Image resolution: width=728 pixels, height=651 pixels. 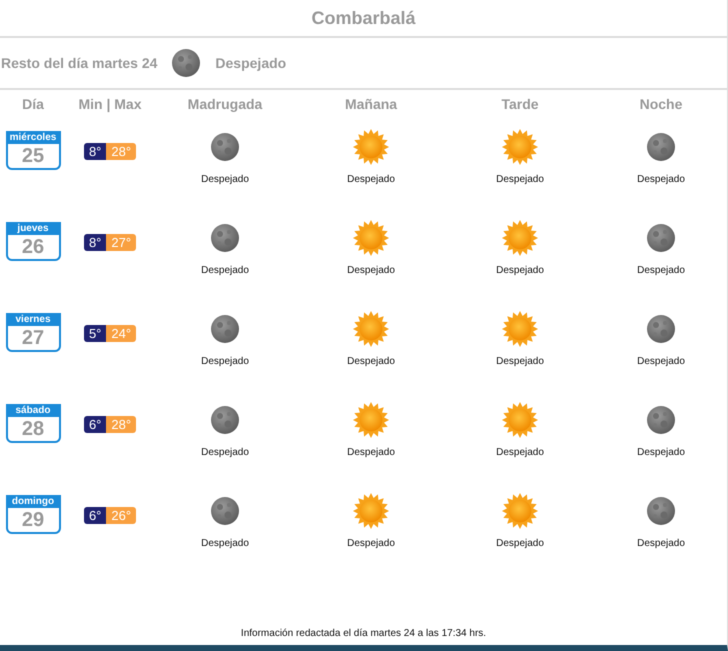 What do you see at coordinates (371, 104) in the screenshot?
I see `column-header: Mañana` at bounding box center [371, 104].